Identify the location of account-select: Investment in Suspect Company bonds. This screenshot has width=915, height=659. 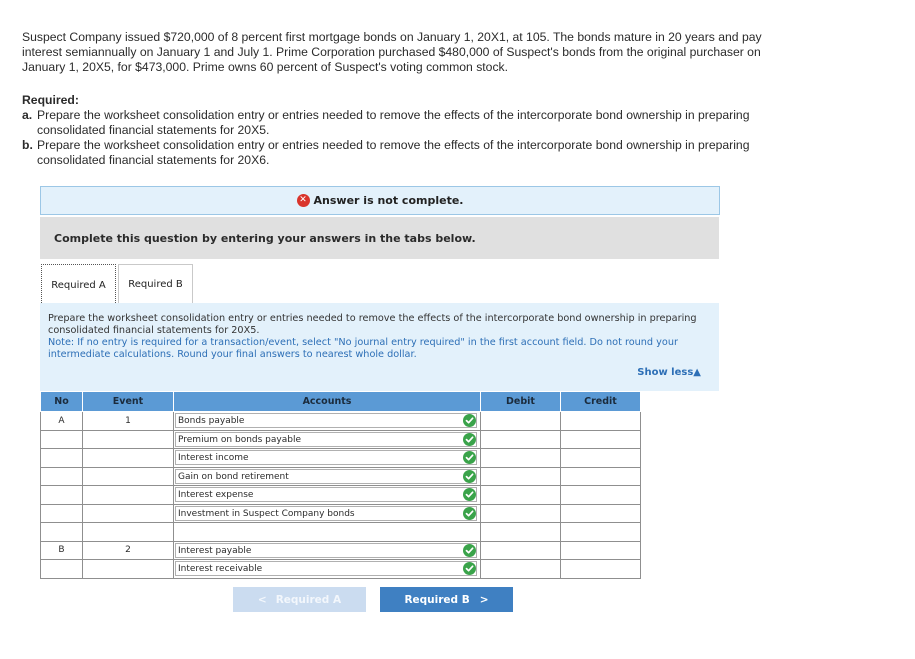
(326, 513).